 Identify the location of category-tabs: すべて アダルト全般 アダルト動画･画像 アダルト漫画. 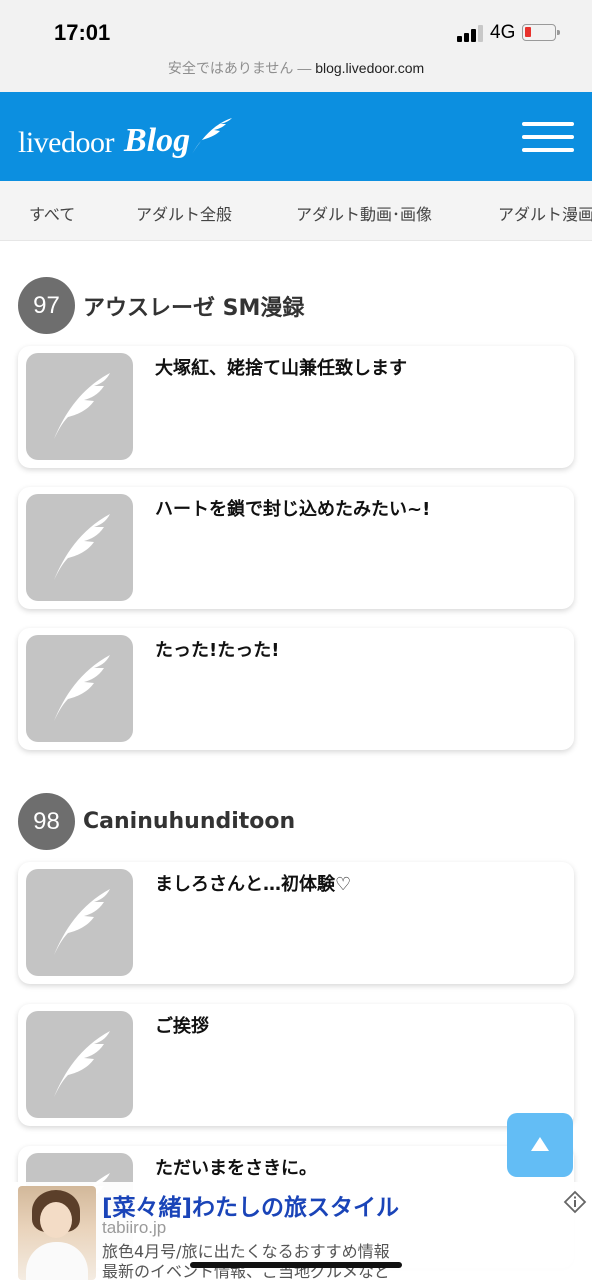
(296, 211).